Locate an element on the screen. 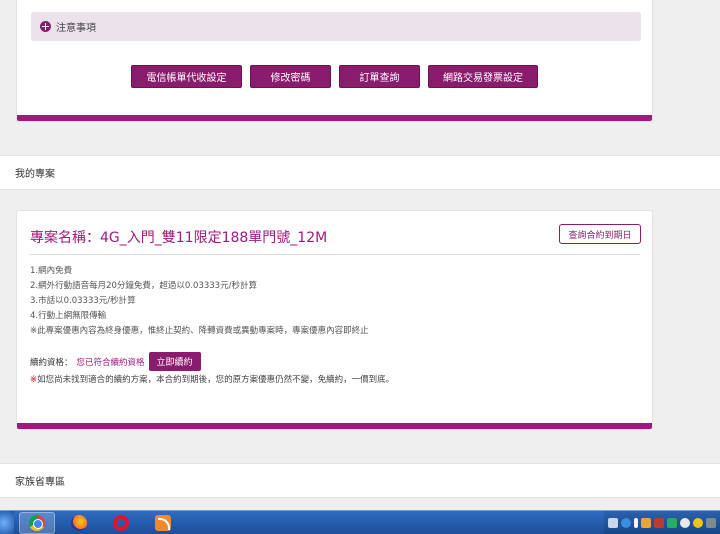 The height and width of the screenshot is (534, 720). section-header-my-projects: 我的專案 is located at coordinates (360, 172).